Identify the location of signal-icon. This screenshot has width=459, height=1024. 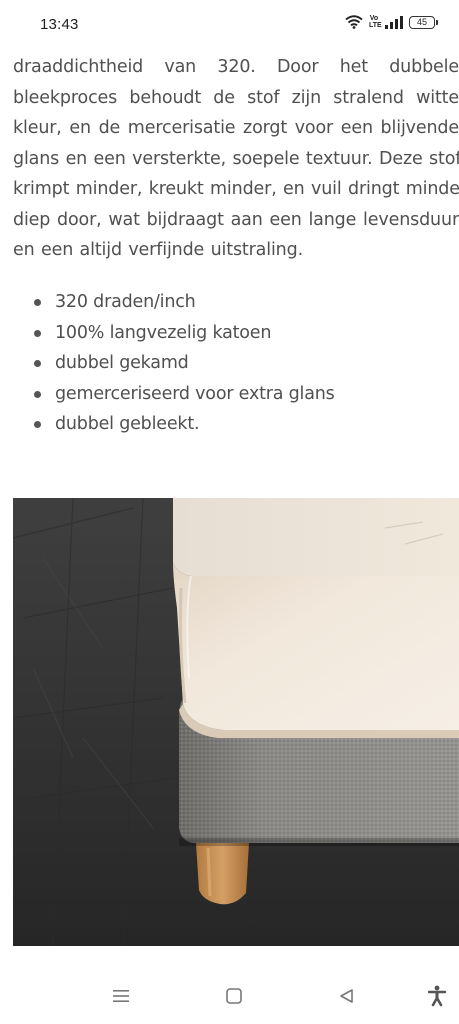
(394, 22).